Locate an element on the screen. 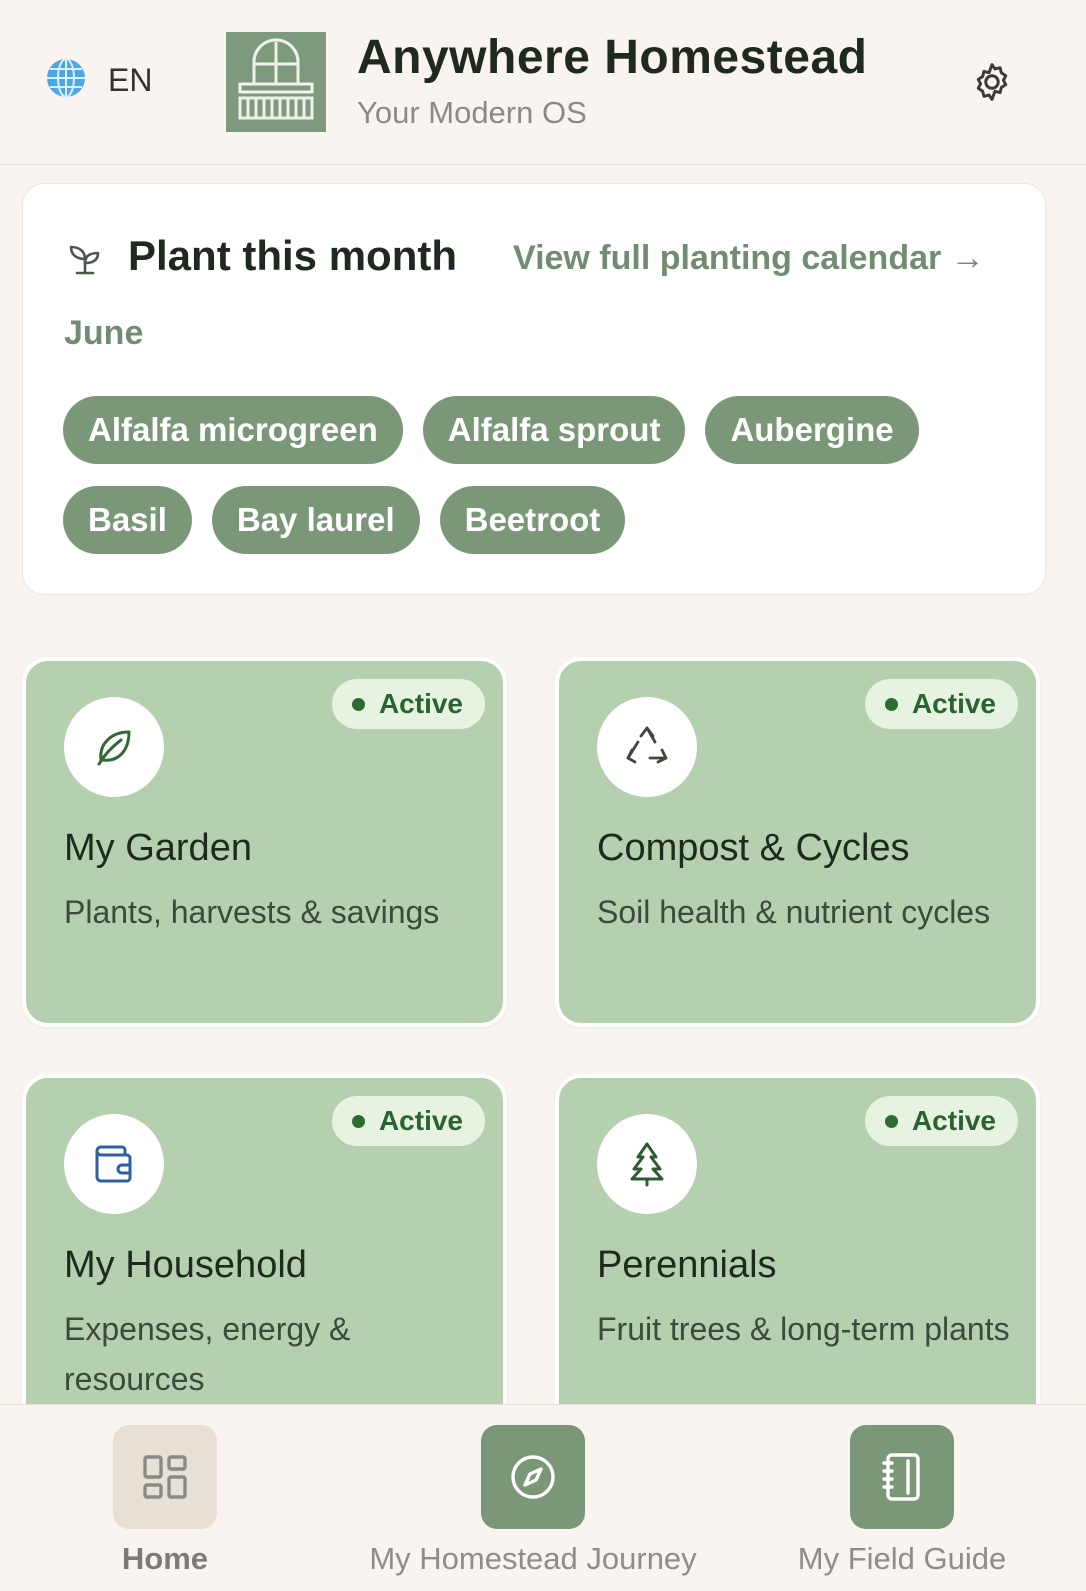 This screenshot has width=1086, height=1591. plant-chip: Aubergine is located at coordinates (812, 430).